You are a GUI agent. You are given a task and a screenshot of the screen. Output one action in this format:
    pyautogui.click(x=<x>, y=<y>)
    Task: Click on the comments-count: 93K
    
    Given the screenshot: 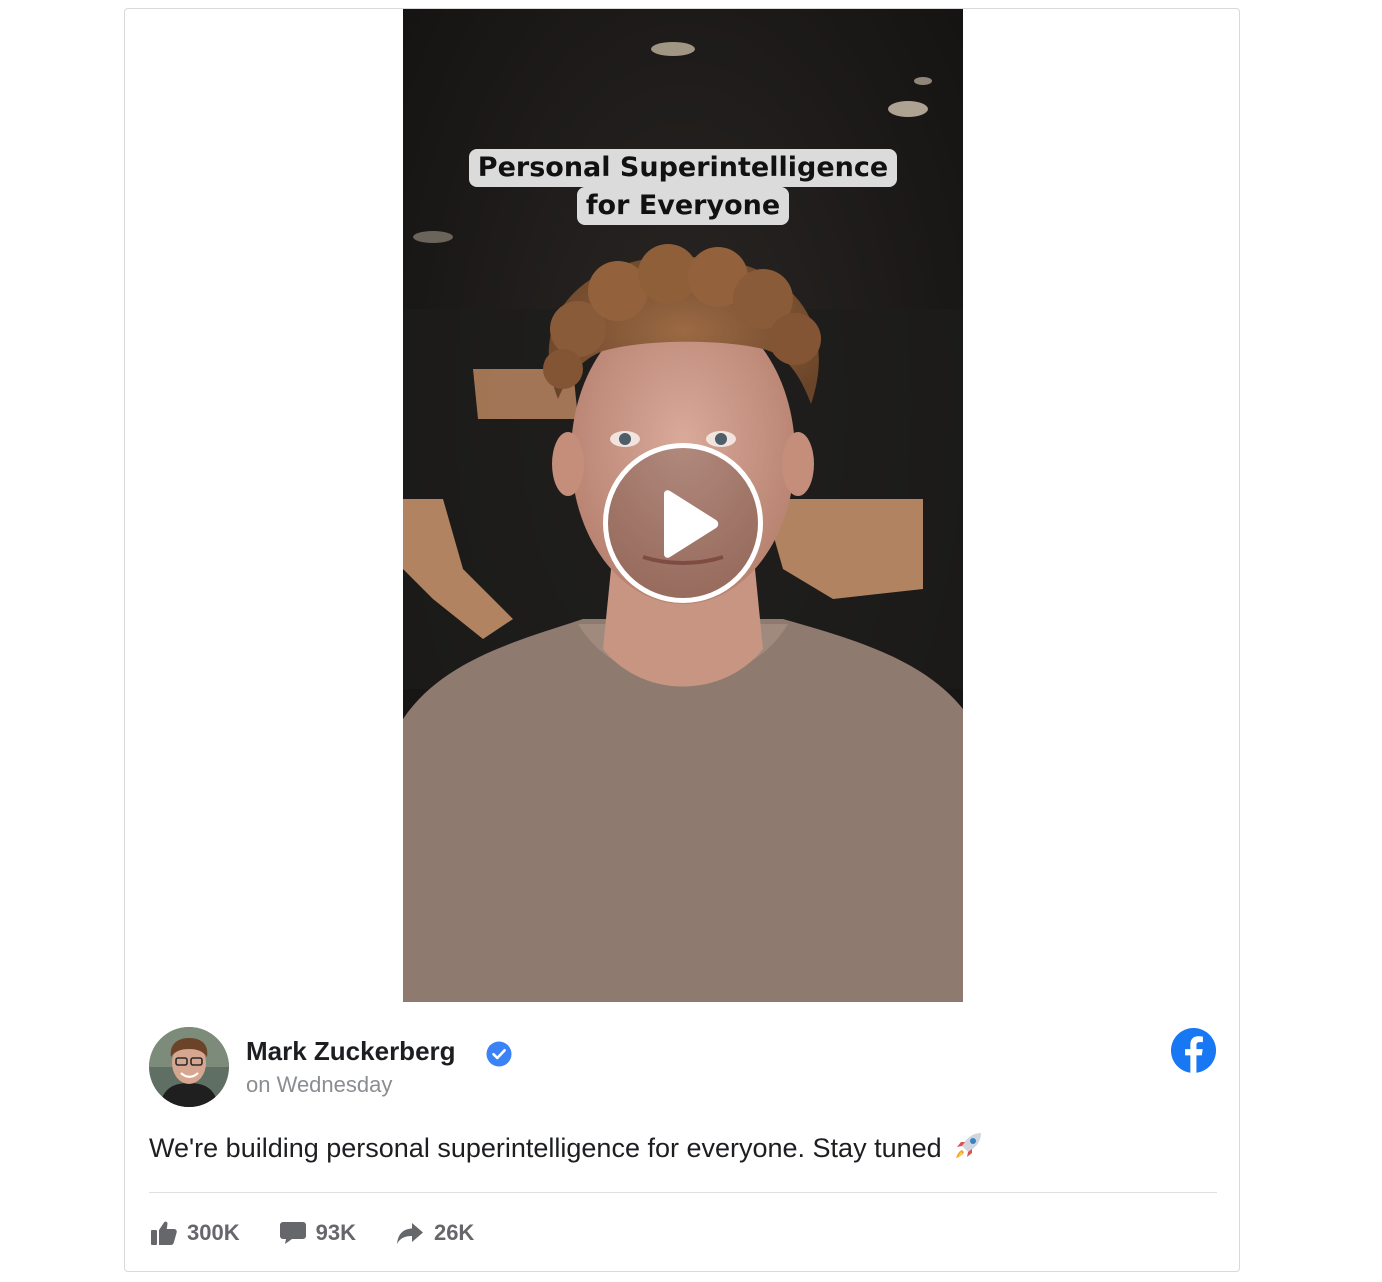 What is the action you would take?
    pyautogui.click(x=335, y=1232)
    